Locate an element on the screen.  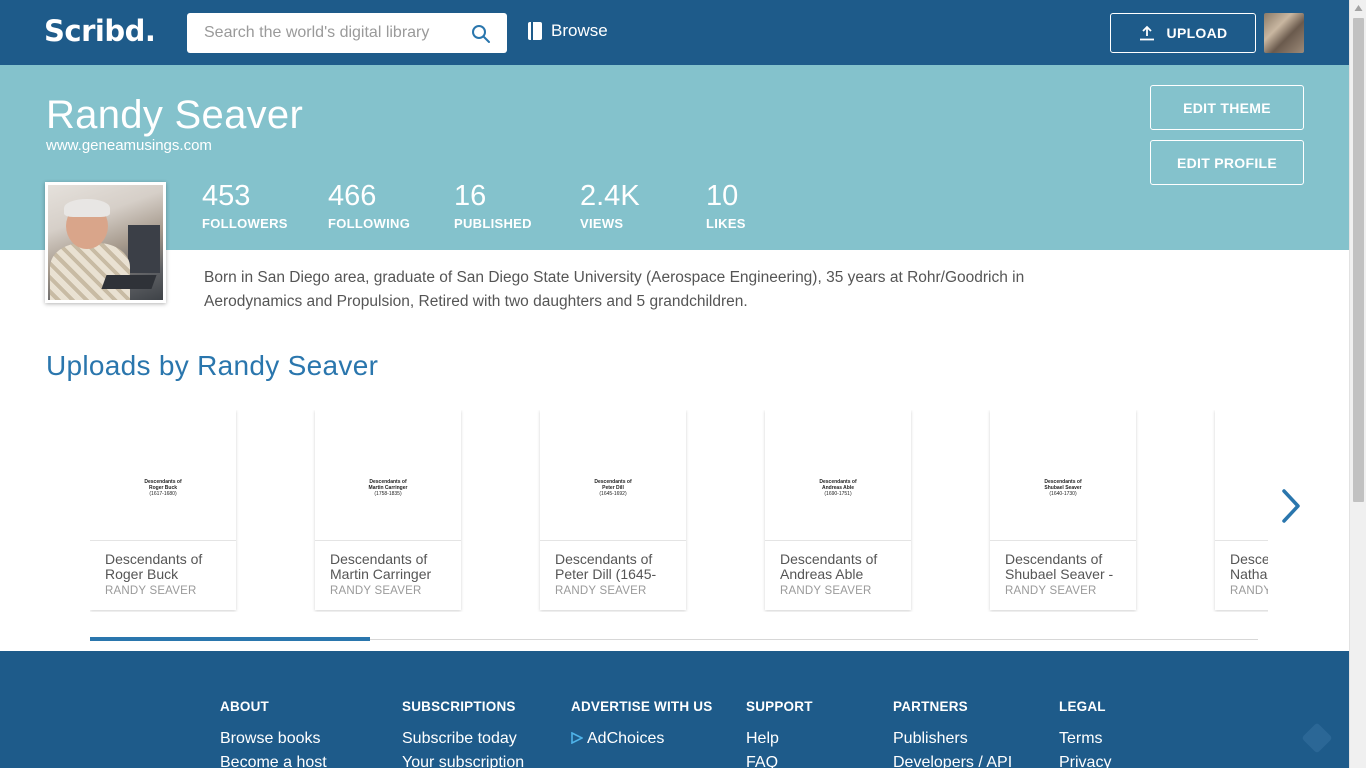
document-title: Descendants of Andreas Able is located at coordinates (838, 562).